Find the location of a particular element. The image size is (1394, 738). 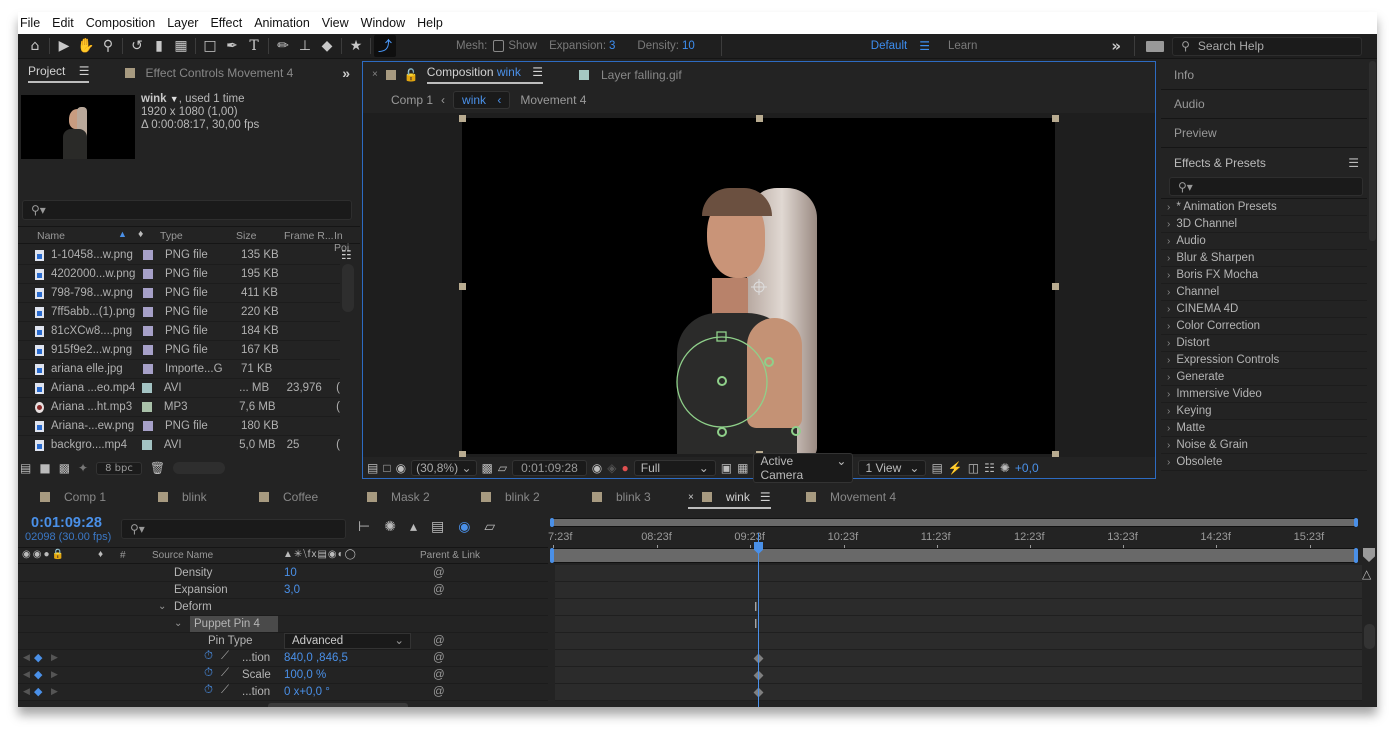

effect-category: › Immersive Video is located at coordinates (1264, 394).